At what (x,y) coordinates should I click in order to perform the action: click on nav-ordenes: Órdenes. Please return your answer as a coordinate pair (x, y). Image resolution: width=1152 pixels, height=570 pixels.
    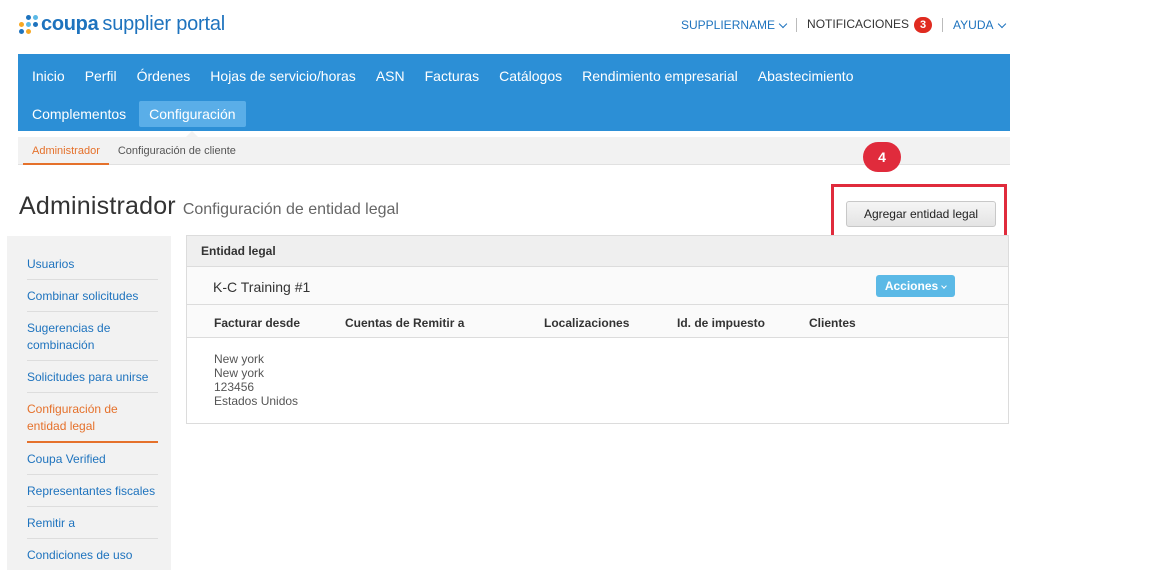
    Looking at the image, I should click on (164, 76).